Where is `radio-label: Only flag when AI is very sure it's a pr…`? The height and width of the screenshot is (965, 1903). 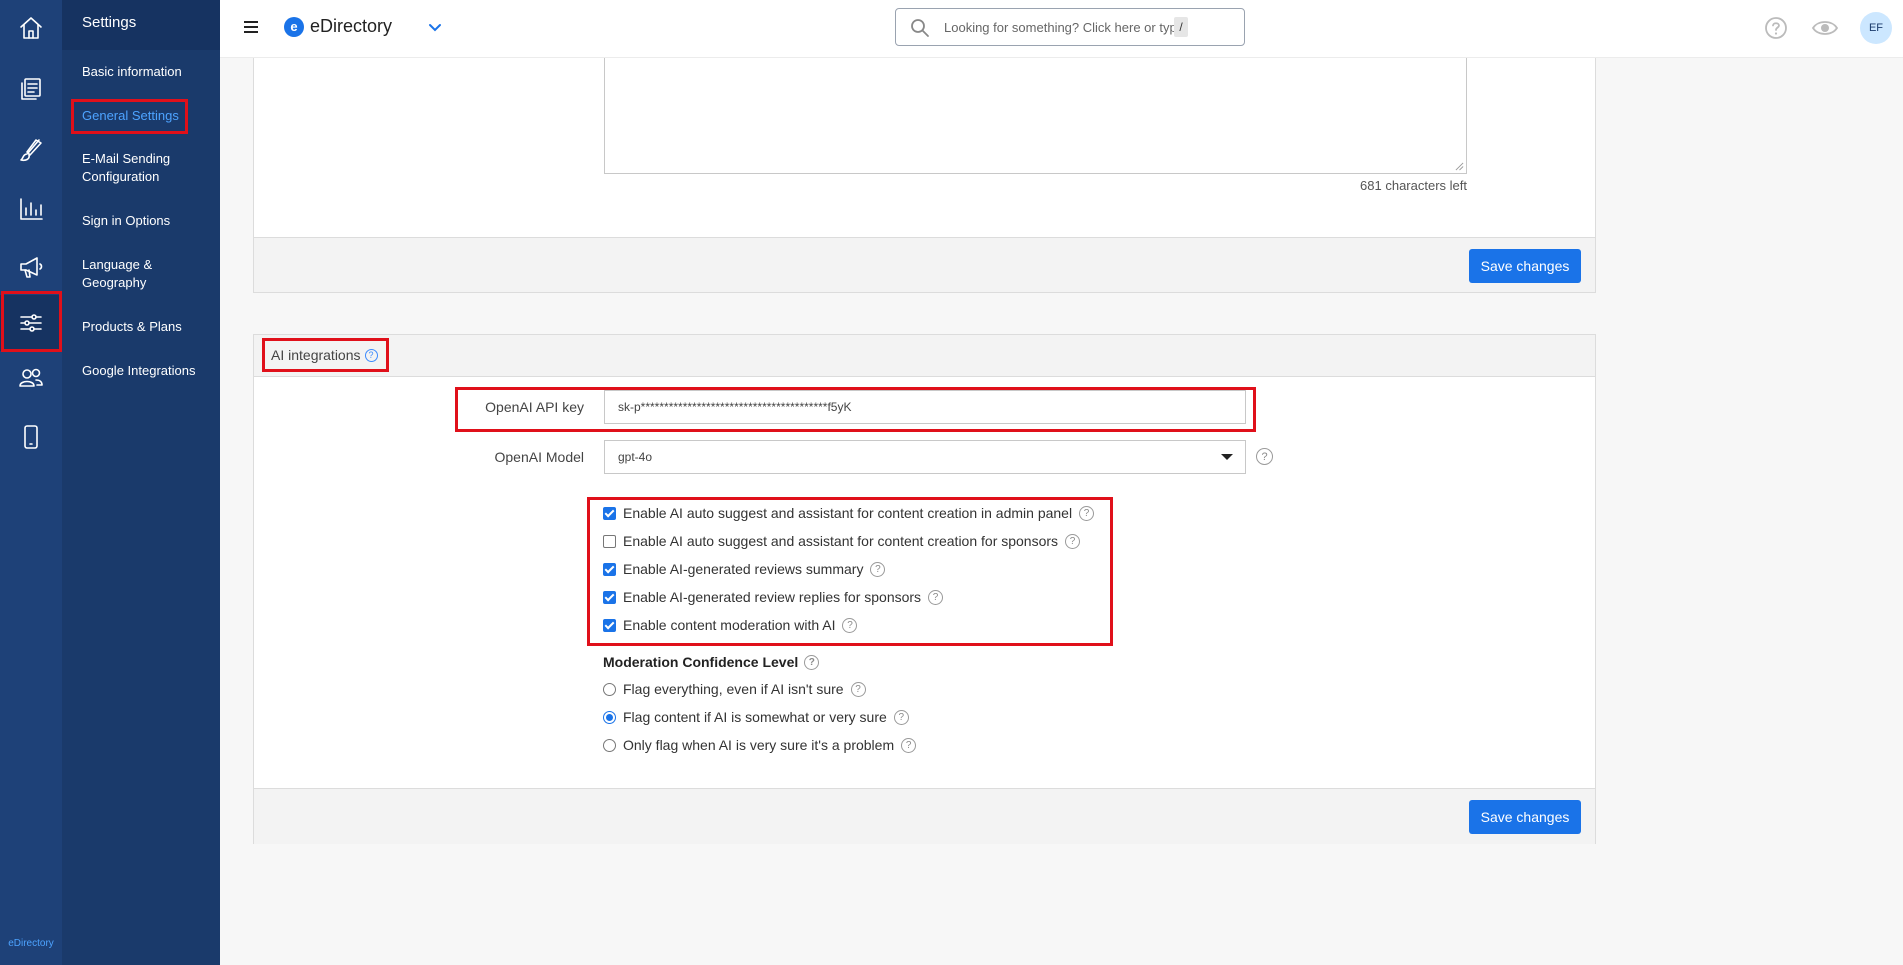 radio-label: Only flag when AI is very sure it's a pr… is located at coordinates (759, 745).